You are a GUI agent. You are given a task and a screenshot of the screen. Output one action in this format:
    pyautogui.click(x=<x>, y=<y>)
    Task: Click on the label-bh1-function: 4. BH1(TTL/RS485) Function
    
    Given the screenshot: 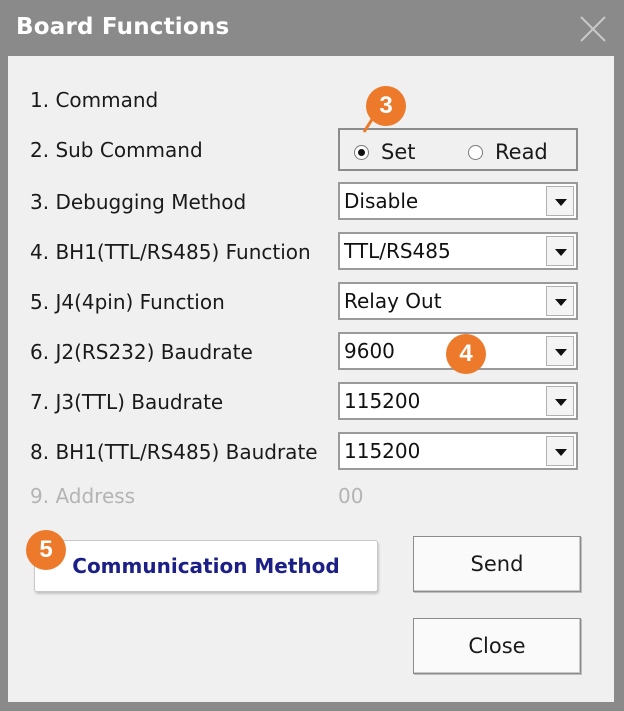 What is the action you would take?
    pyautogui.click(x=170, y=252)
    